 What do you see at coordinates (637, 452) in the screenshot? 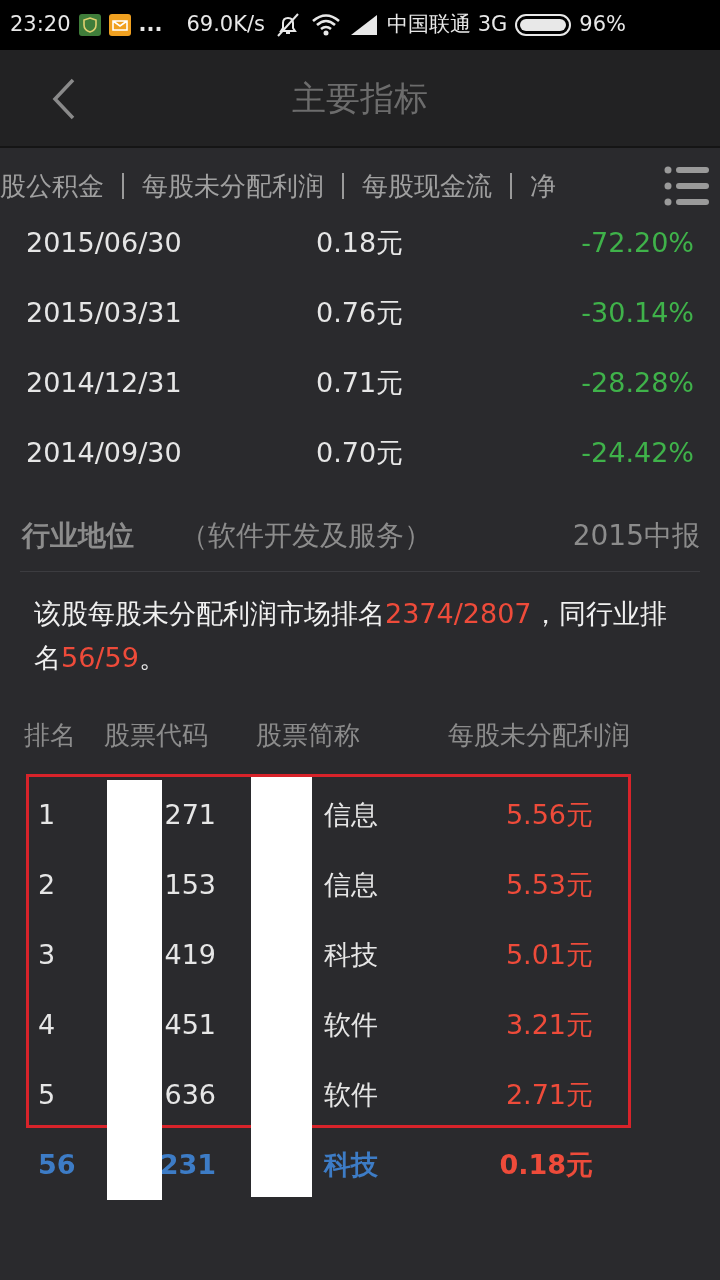
I see `change-cell-text: -24.42%` at bounding box center [637, 452].